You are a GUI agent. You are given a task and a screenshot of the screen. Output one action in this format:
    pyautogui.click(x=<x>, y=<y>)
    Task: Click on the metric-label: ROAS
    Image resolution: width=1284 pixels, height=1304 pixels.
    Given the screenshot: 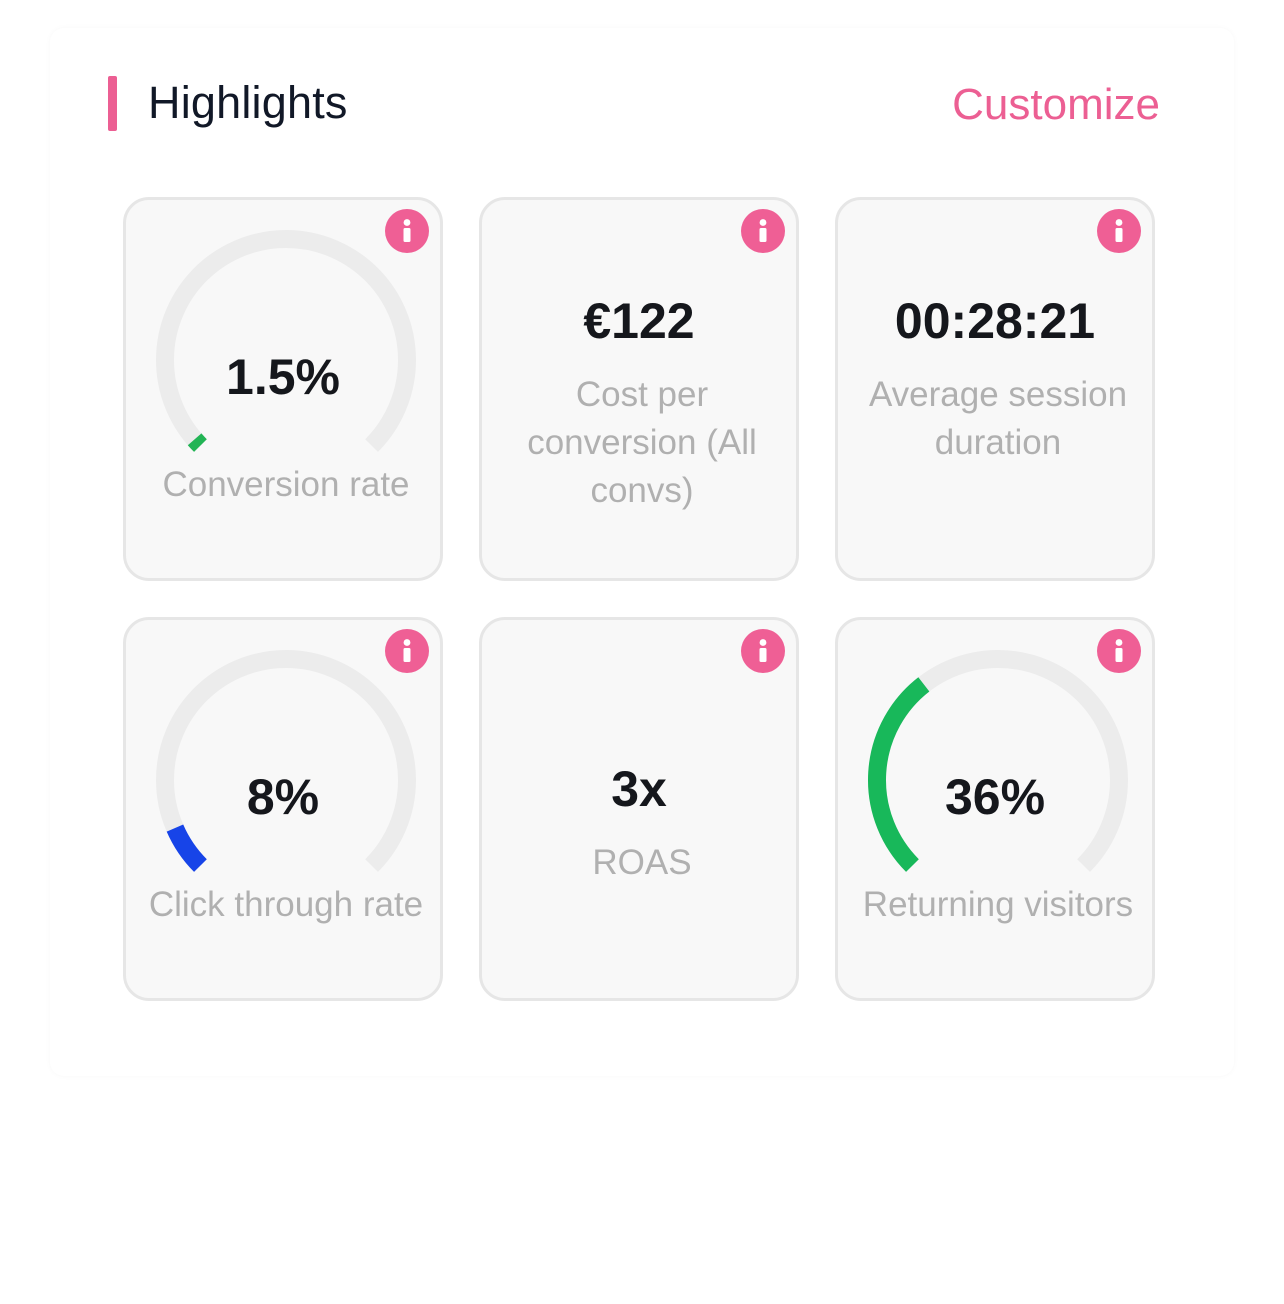 What is the action you would take?
    pyautogui.click(x=642, y=862)
    